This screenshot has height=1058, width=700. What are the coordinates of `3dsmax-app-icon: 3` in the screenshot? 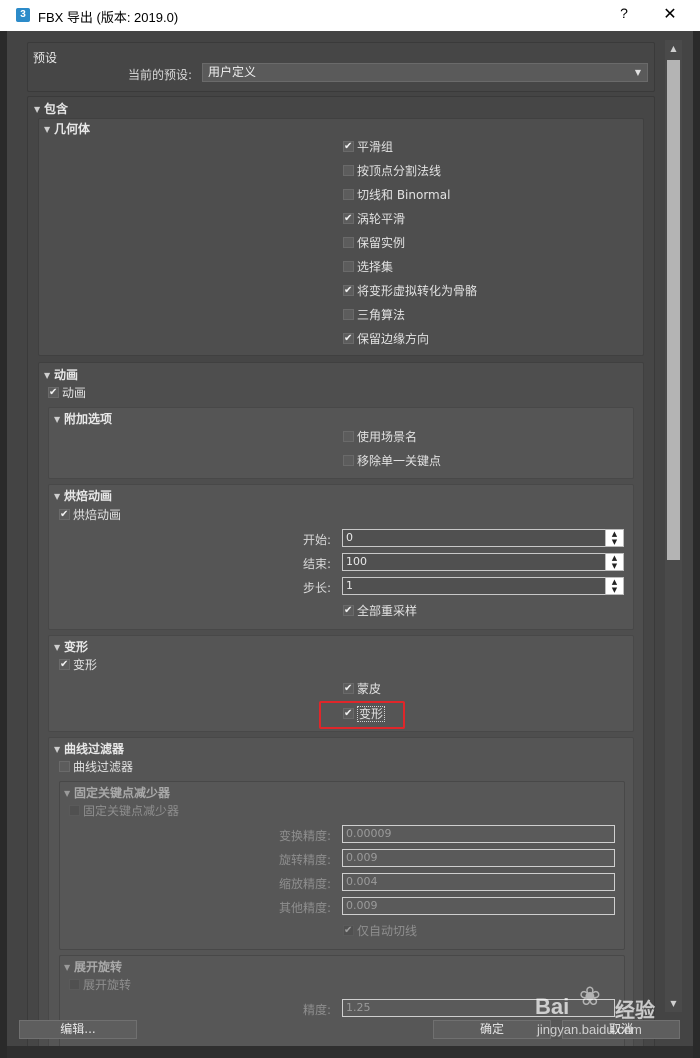 It's located at (23, 15).